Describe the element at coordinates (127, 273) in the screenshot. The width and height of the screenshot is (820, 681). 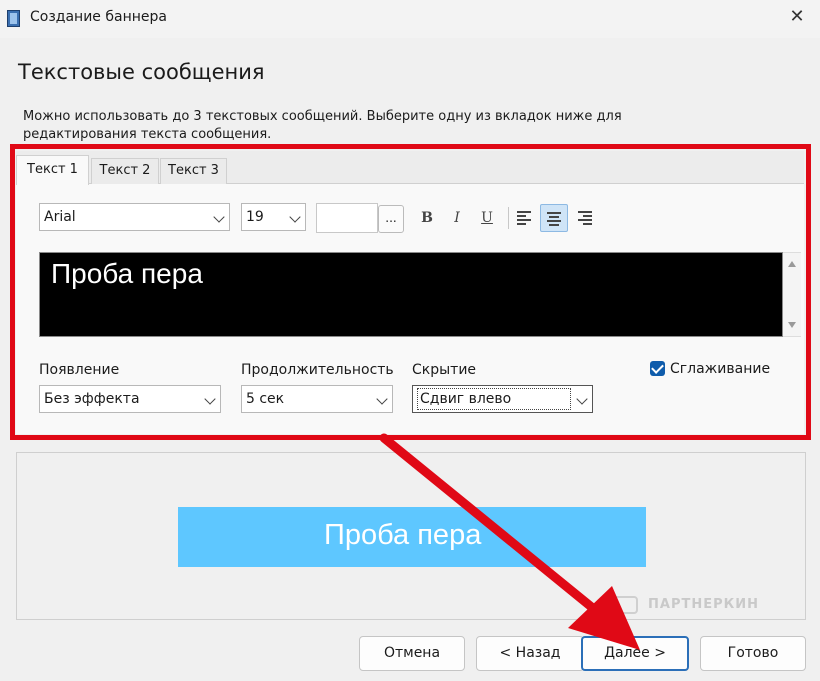
I see `editor-text: Проба пера` at that location.